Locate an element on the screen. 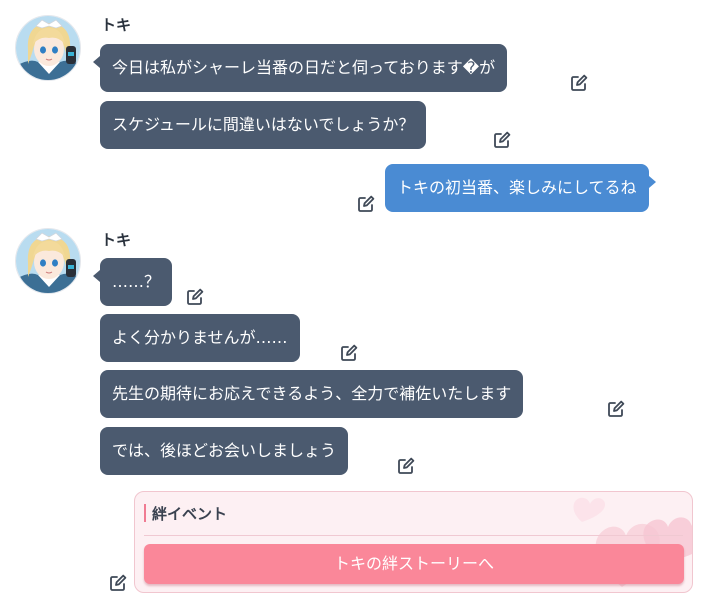 The height and width of the screenshot is (606, 709). bond-event-header: 絆イベント is located at coordinates (185, 513).